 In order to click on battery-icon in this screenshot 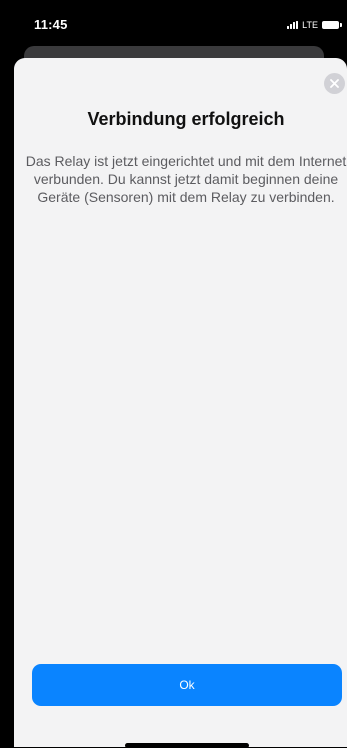, I will do `click(332, 25)`.